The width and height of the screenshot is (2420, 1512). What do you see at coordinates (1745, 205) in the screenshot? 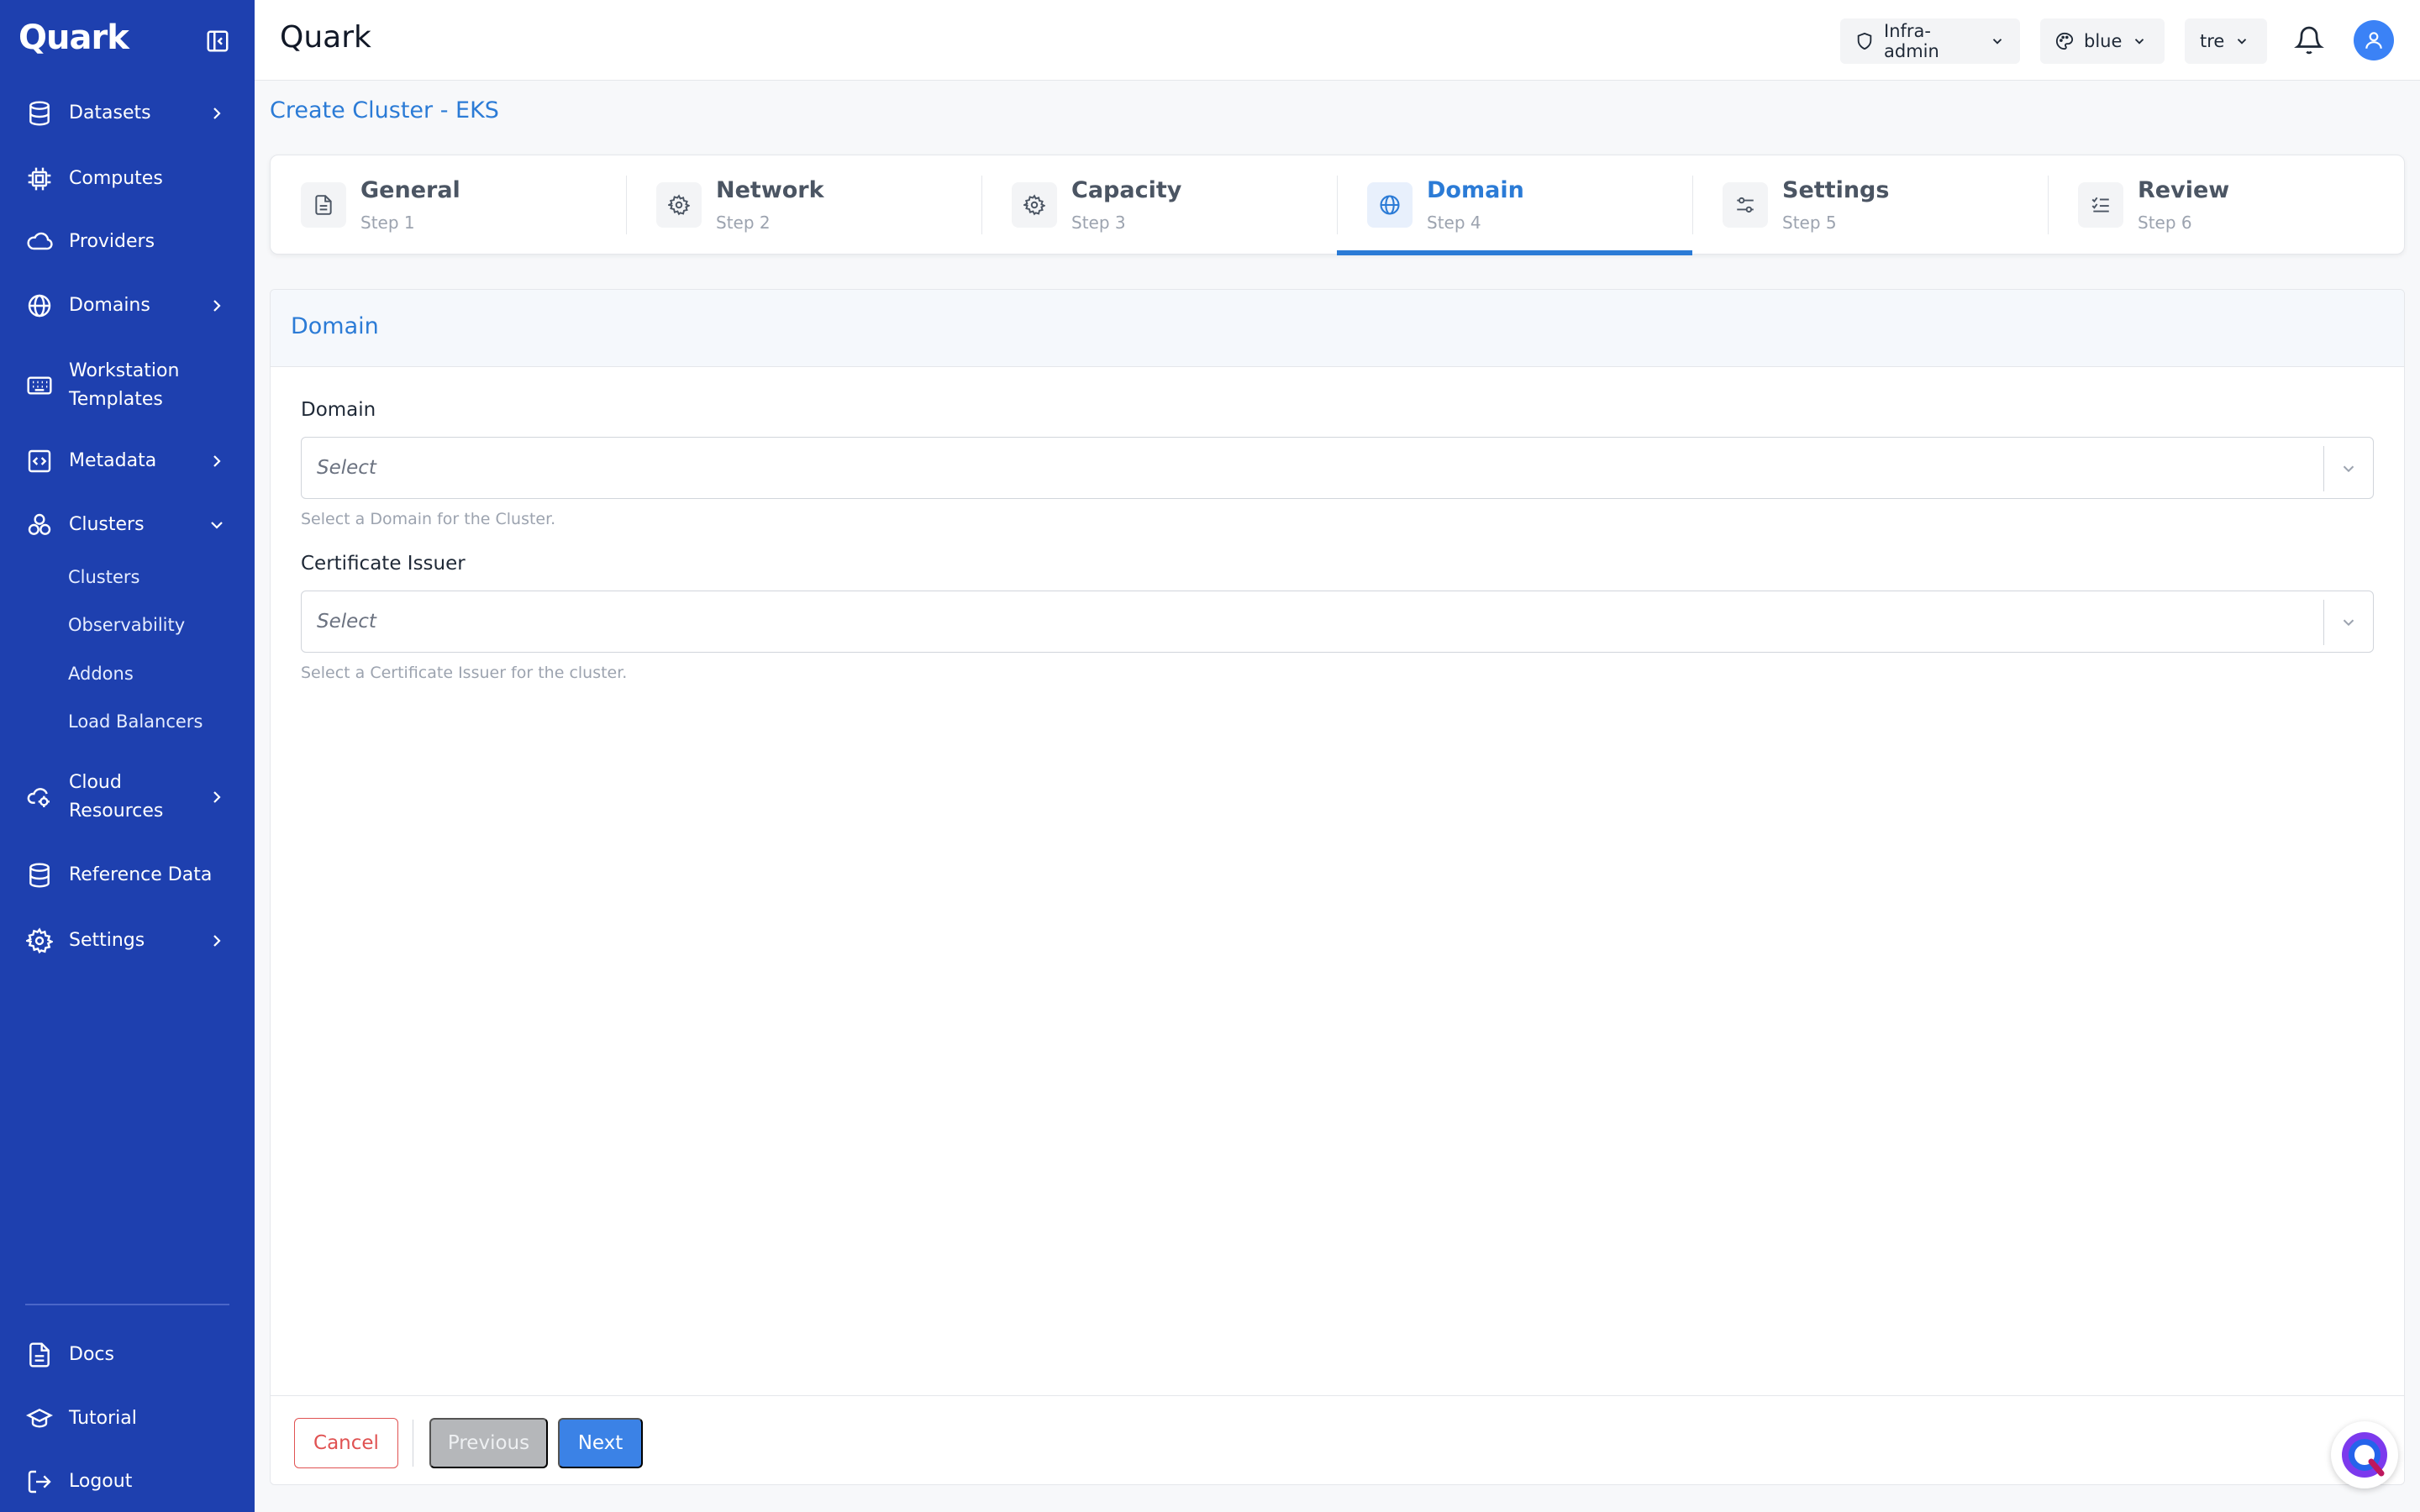
I see `sliders-icon` at bounding box center [1745, 205].